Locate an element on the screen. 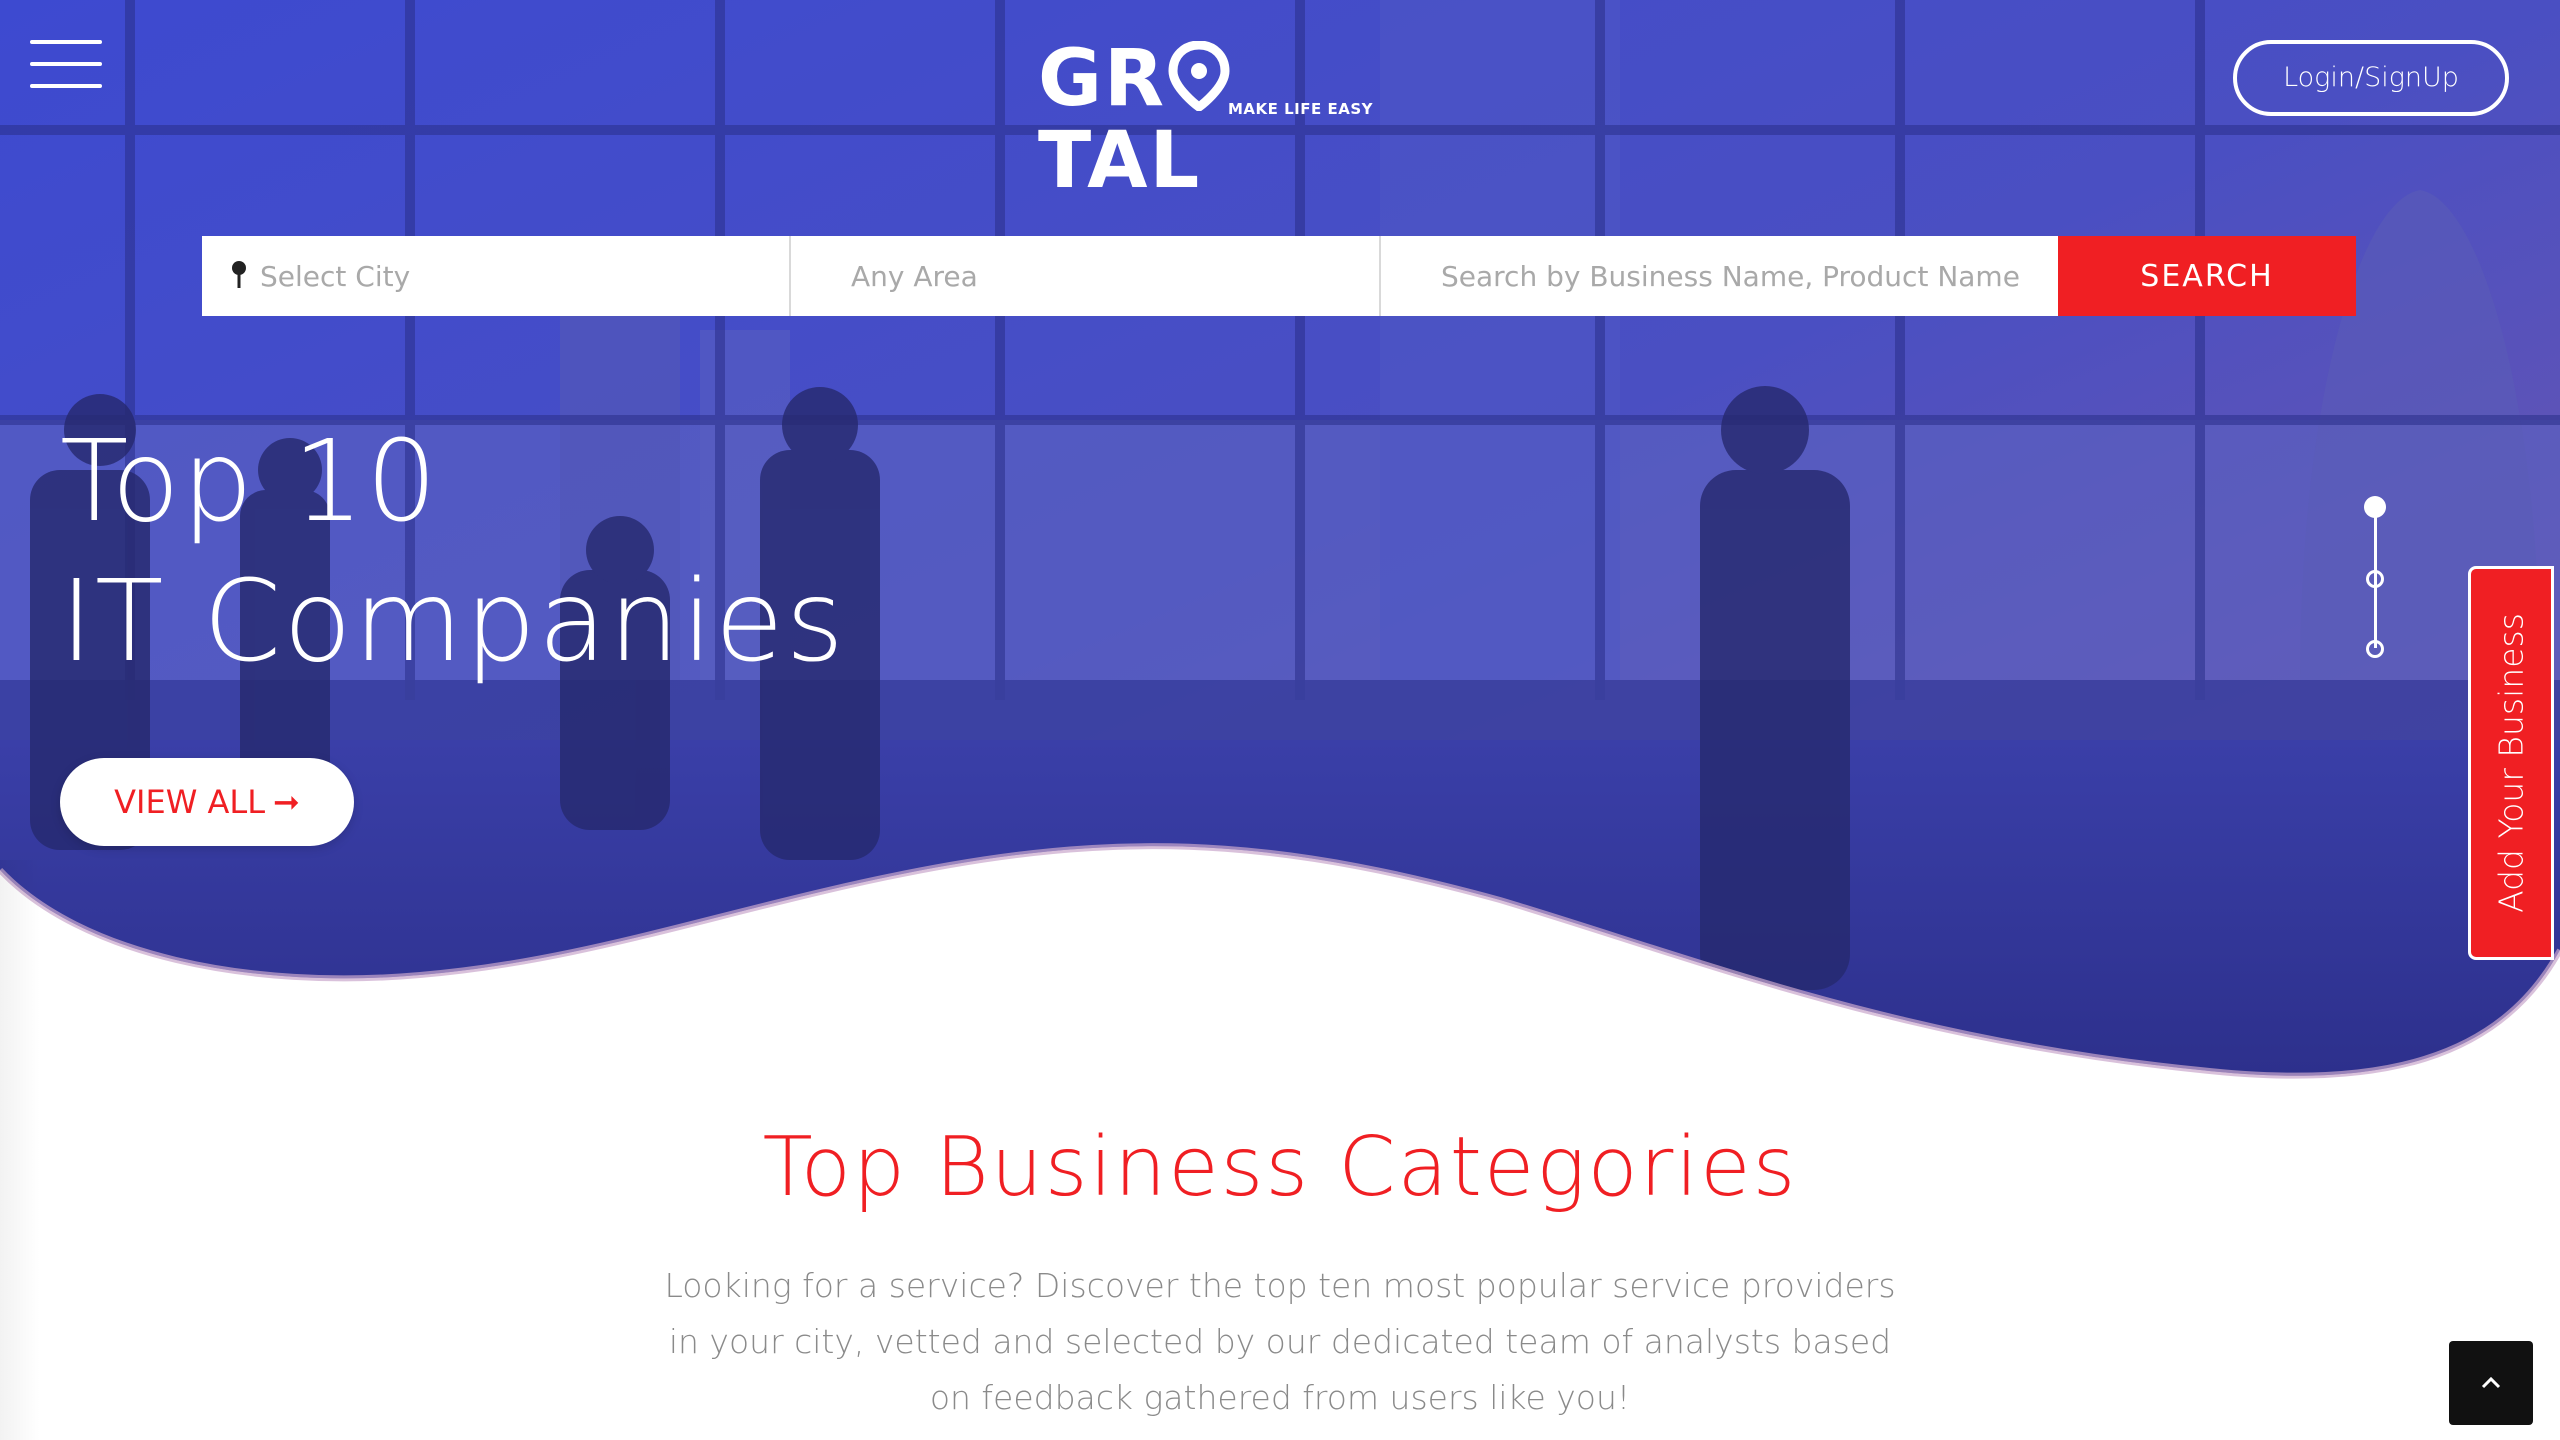 The width and height of the screenshot is (2560, 1440). logo-wordmark: GR TAL is located at coordinates (1204, 120).